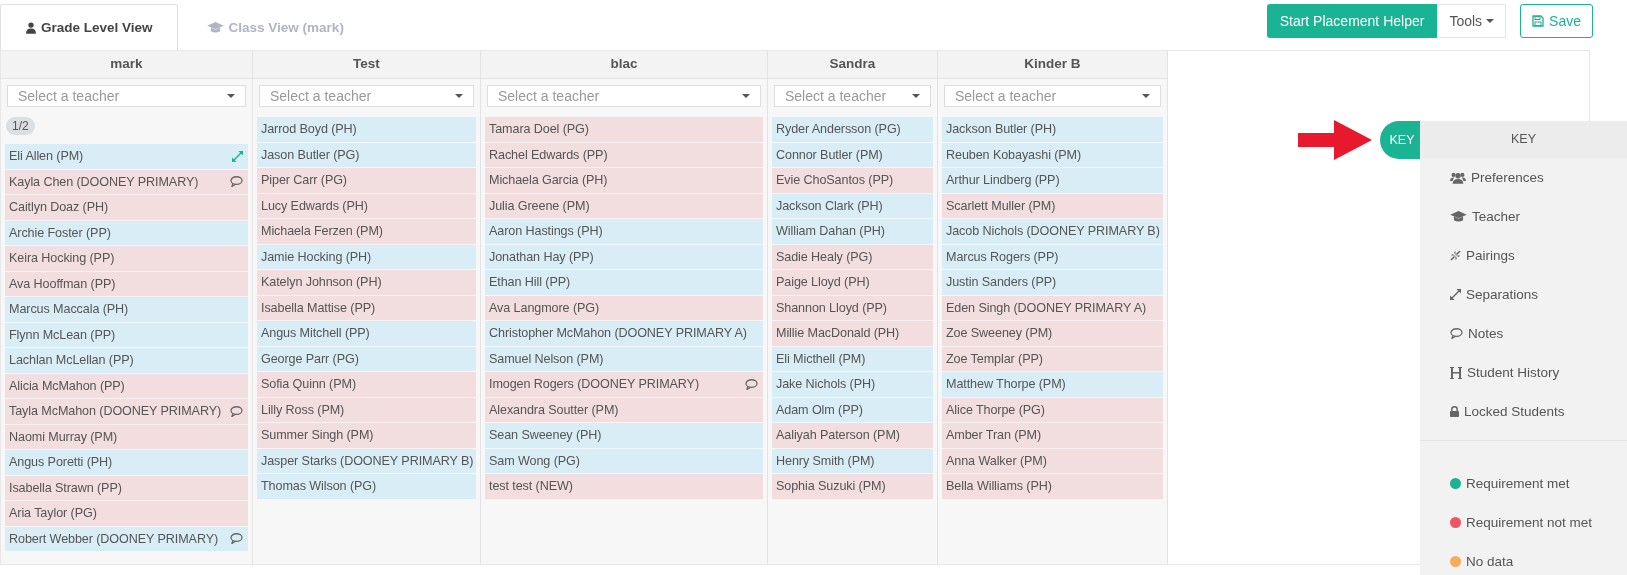 Image resolution: width=1627 pixels, height=575 pixels. What do you see at coordinates (852, 206) in the screenshot?
I see `student-card: Jackson Clark (PH)` at bounding box center [852, 206].